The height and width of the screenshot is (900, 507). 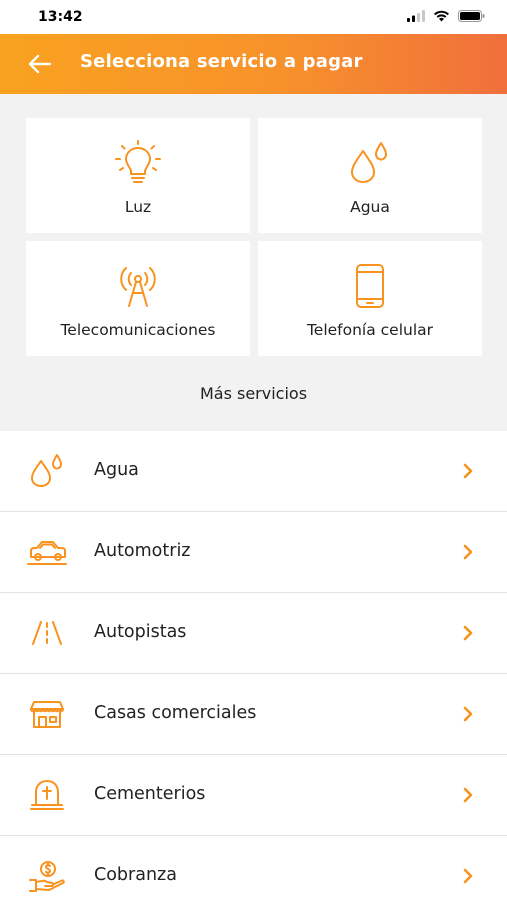 I want to click on service-card-label: Agua, so click(x=370, y=207).